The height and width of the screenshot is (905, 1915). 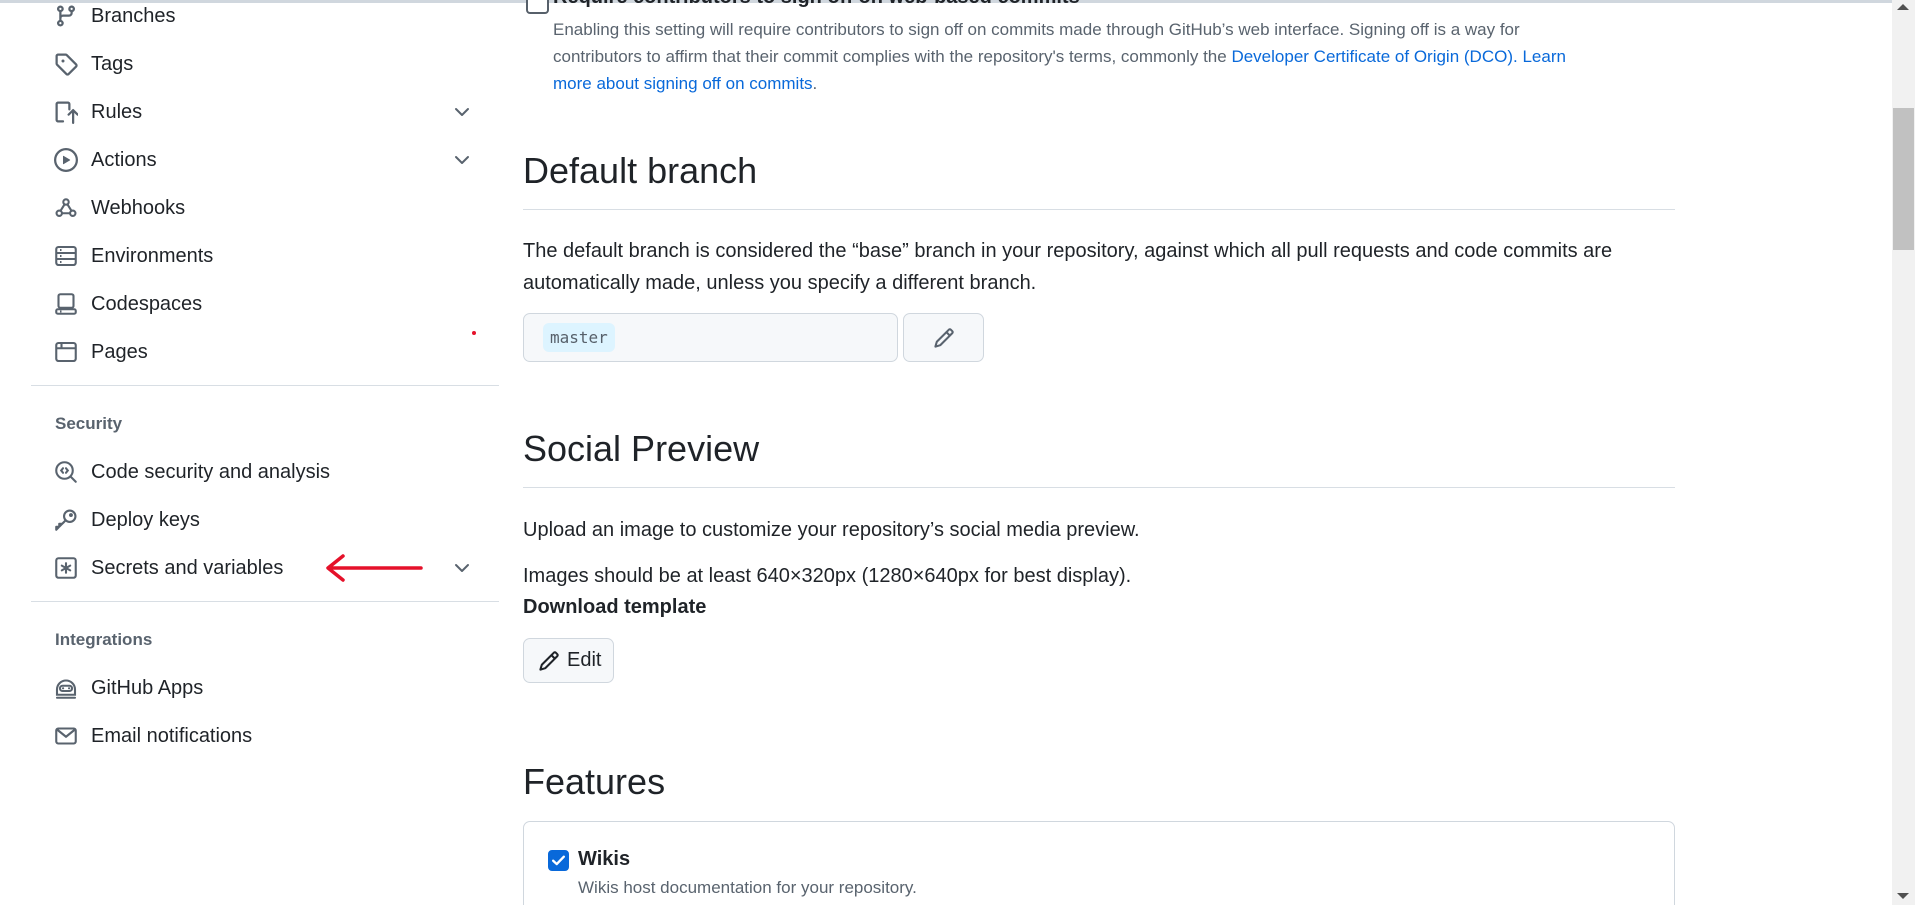 What do you see at coordinates (66, 16) in the screenshot?
I see `branch-icon` at bounding box center [66, 16].